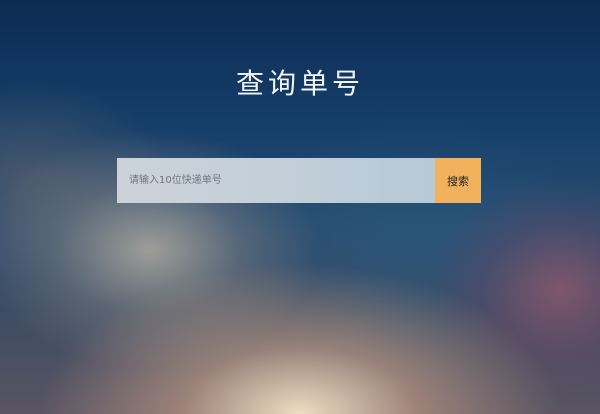 The height and width of the screenshot is (414, 600). Describe the element at coordinates (276, 180) in the screenshot. I see `tracking-number-input` at that location.